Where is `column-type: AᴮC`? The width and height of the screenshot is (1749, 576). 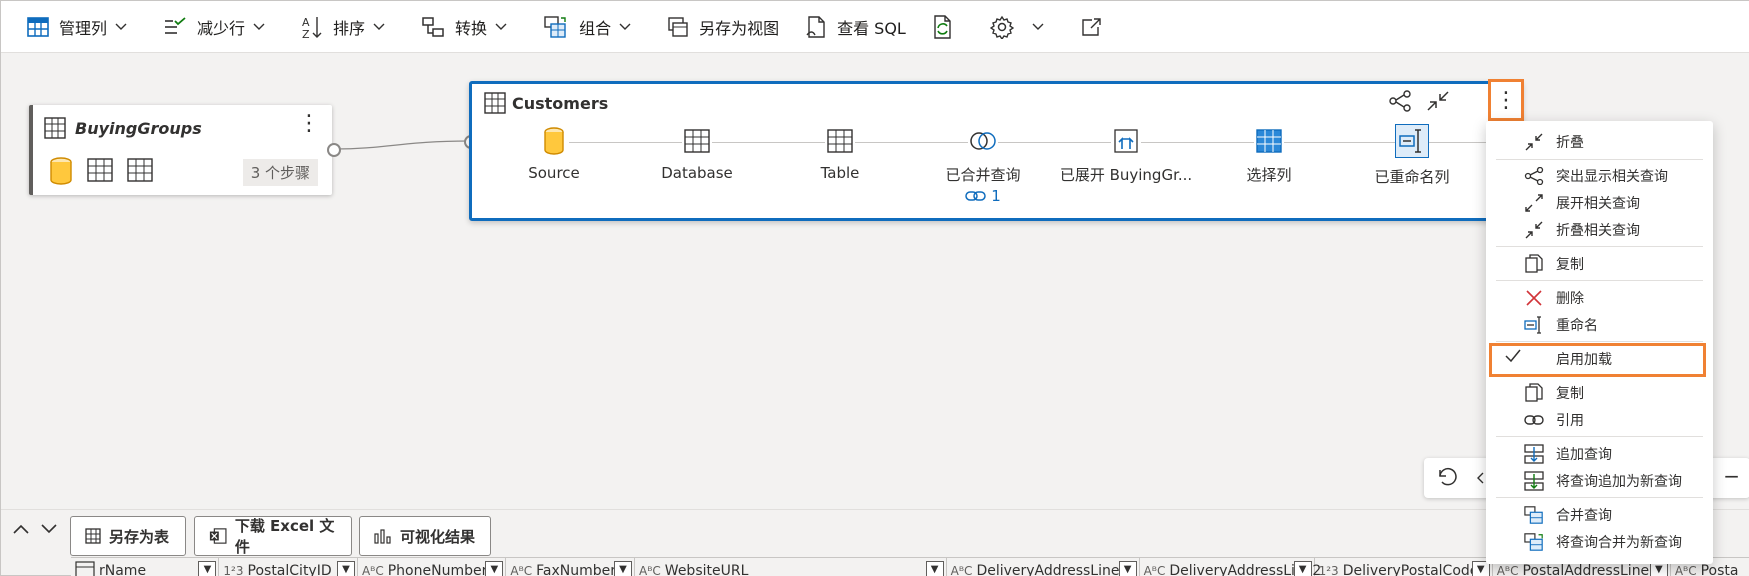 column-type: AᴮC is located at coordinates (650, 570).